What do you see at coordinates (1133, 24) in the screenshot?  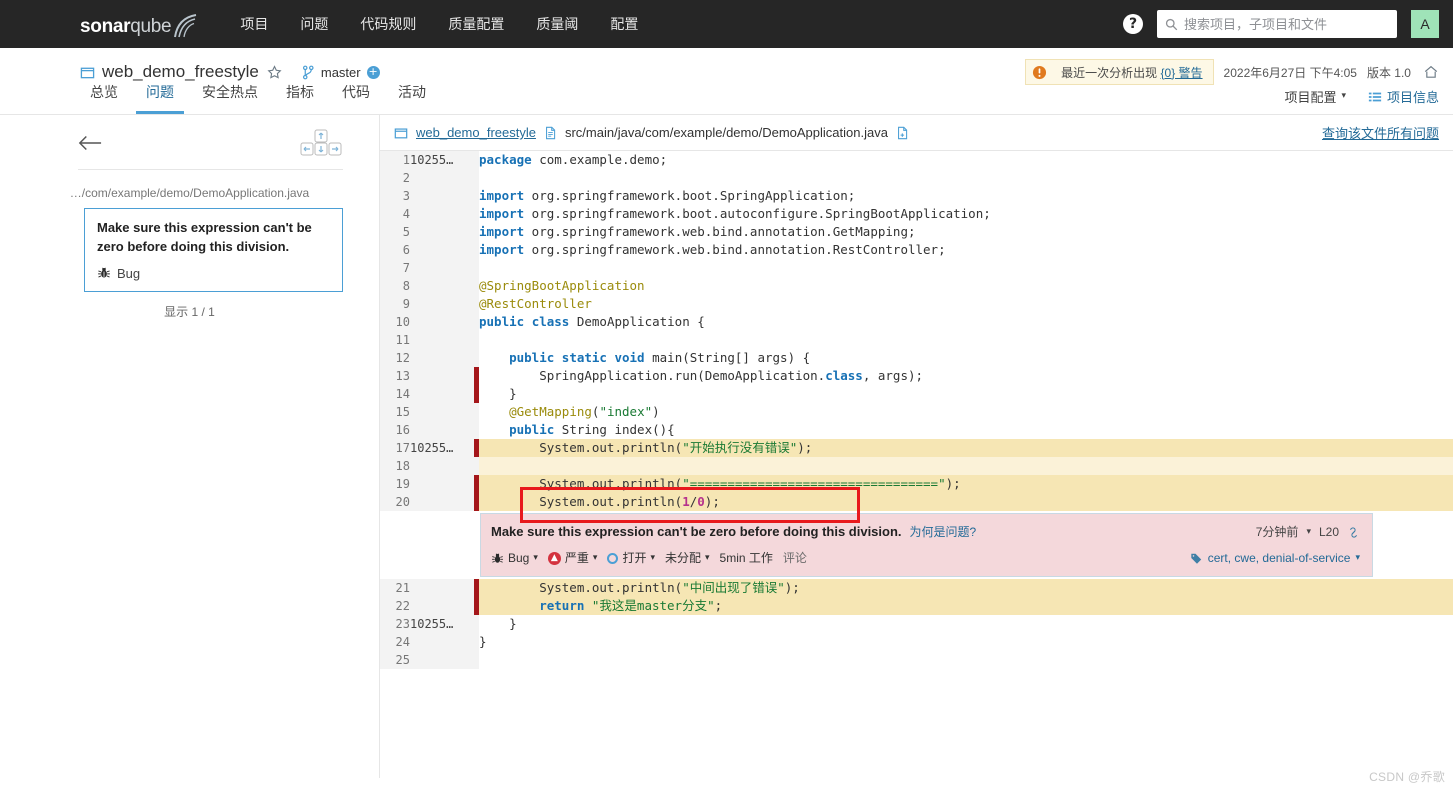 I see `help-icon: ?` at bounding box center [1133, 24].